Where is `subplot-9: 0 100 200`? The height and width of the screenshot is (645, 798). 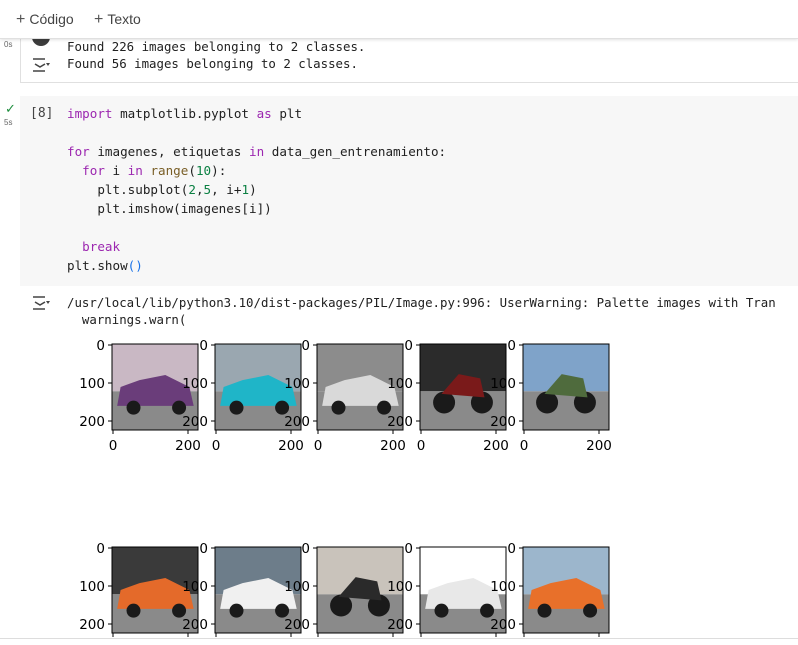
subplot-9: 0 100 200 is located at coordinates (447, 589).